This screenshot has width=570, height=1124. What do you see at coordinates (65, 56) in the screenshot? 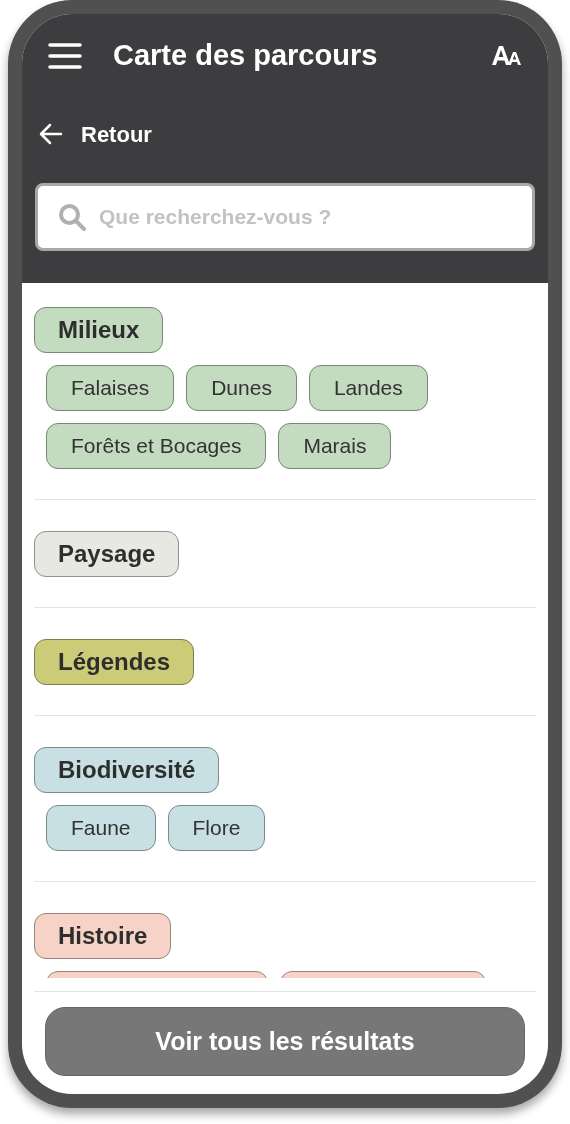
I see `menu-icon` at bounding box center [65, 56].